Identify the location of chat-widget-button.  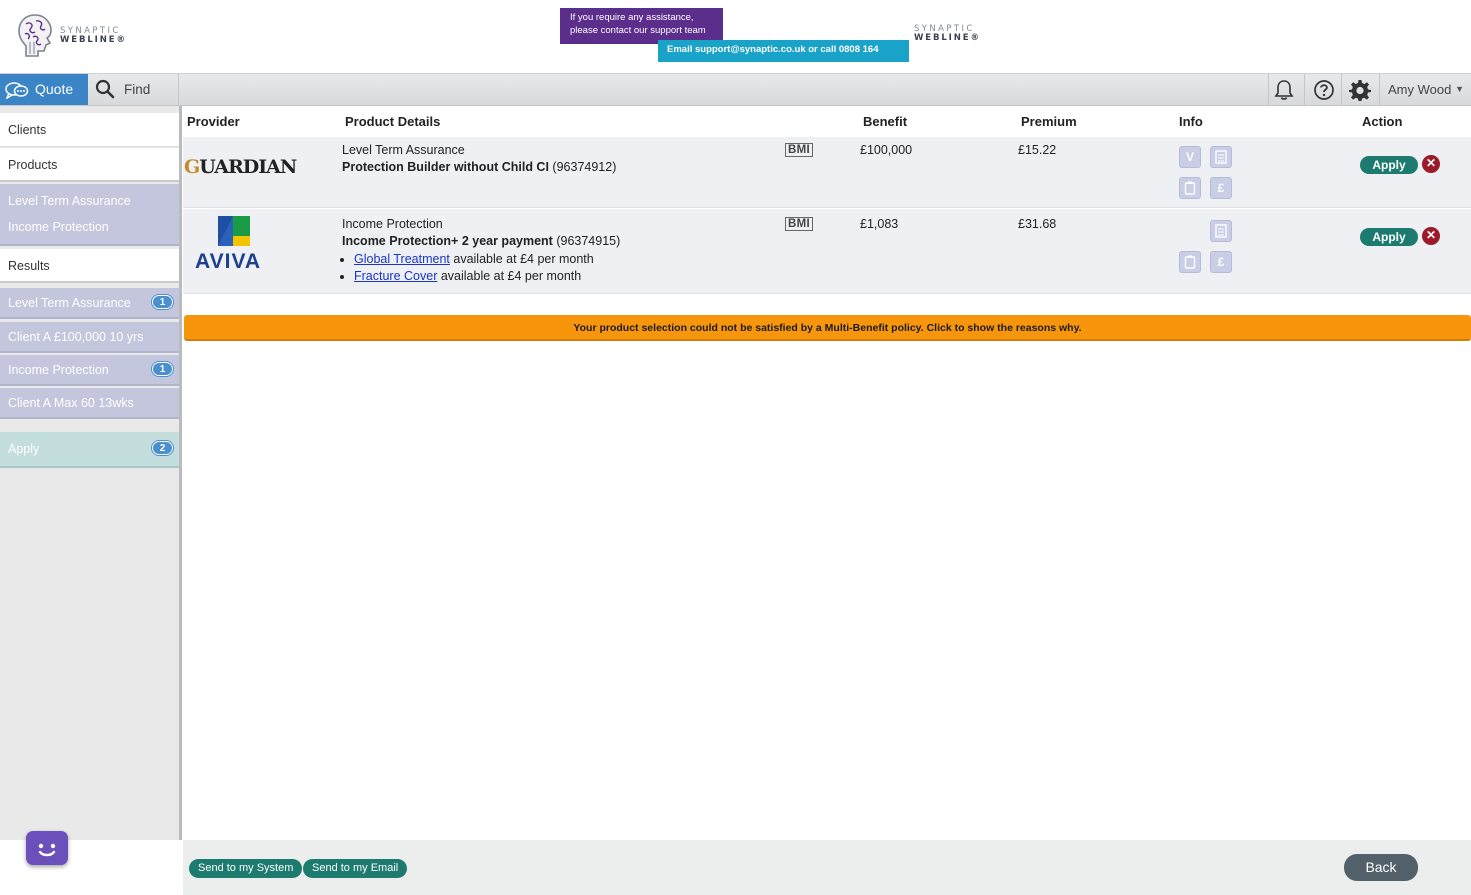
(47, 848).